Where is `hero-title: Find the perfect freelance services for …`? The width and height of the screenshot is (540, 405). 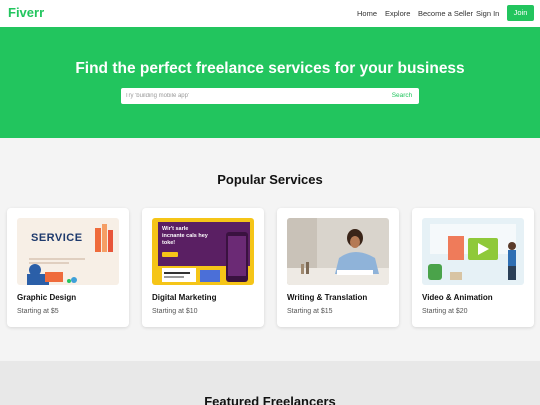
hero-title: Find the perfect freelance services for … is located at coordinates (270, 68).